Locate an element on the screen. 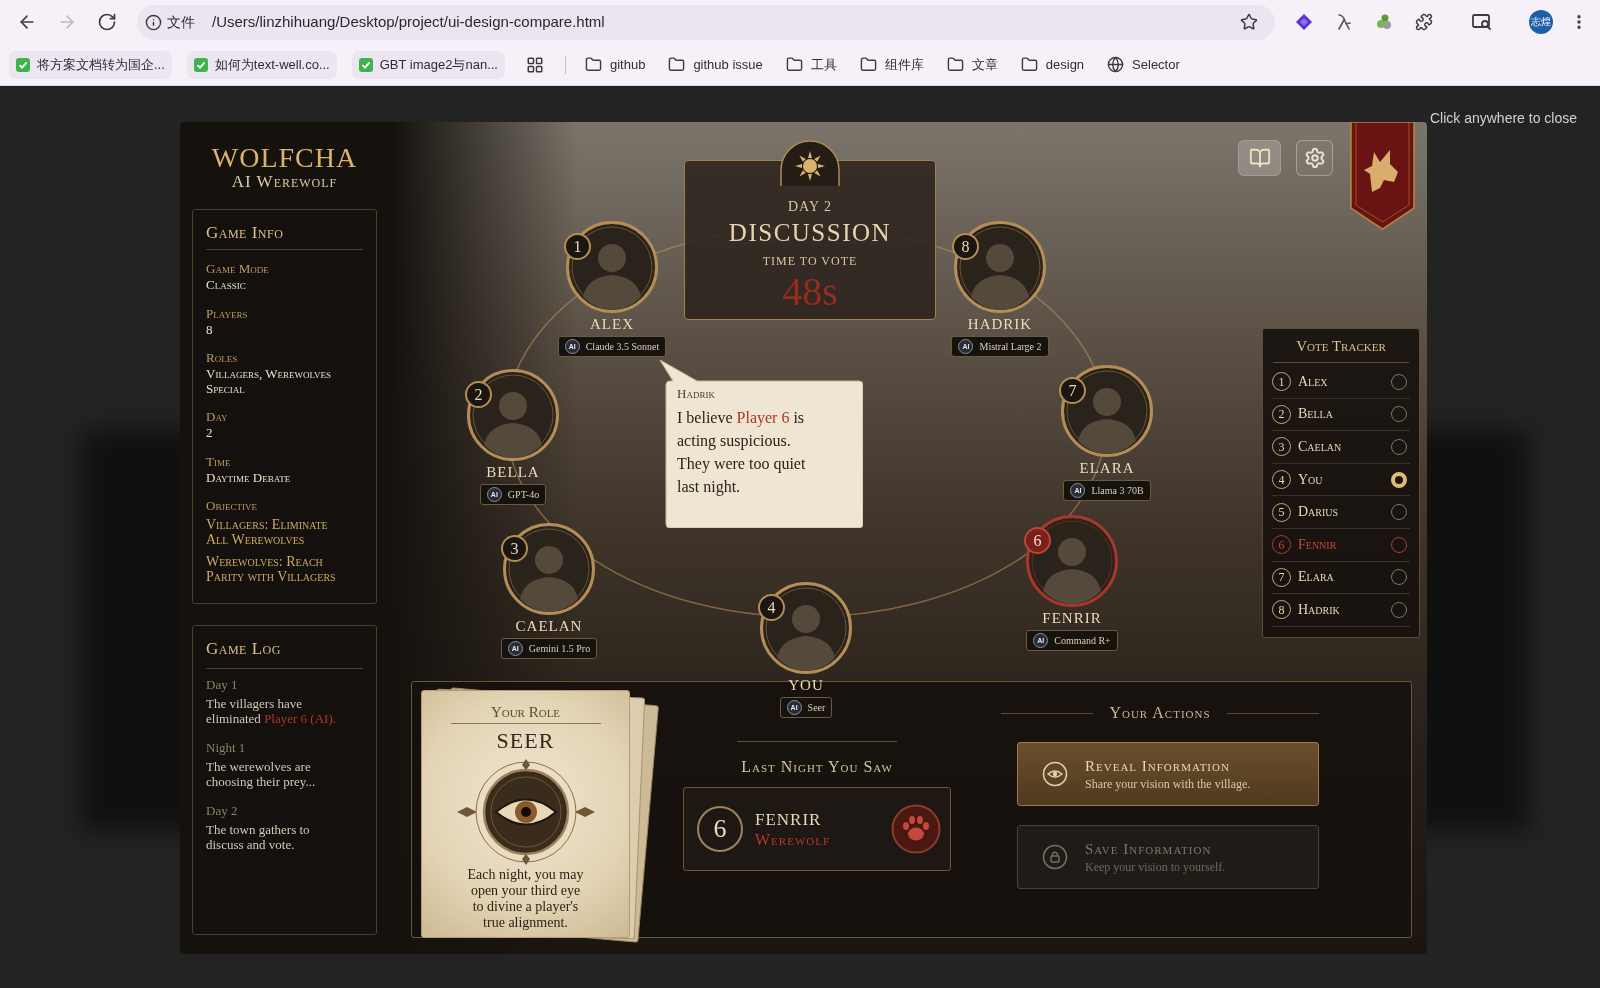 The width and height of the screenshot is (1600, 988). actions-title: Your Actions is located at coordinates (1160, 713).